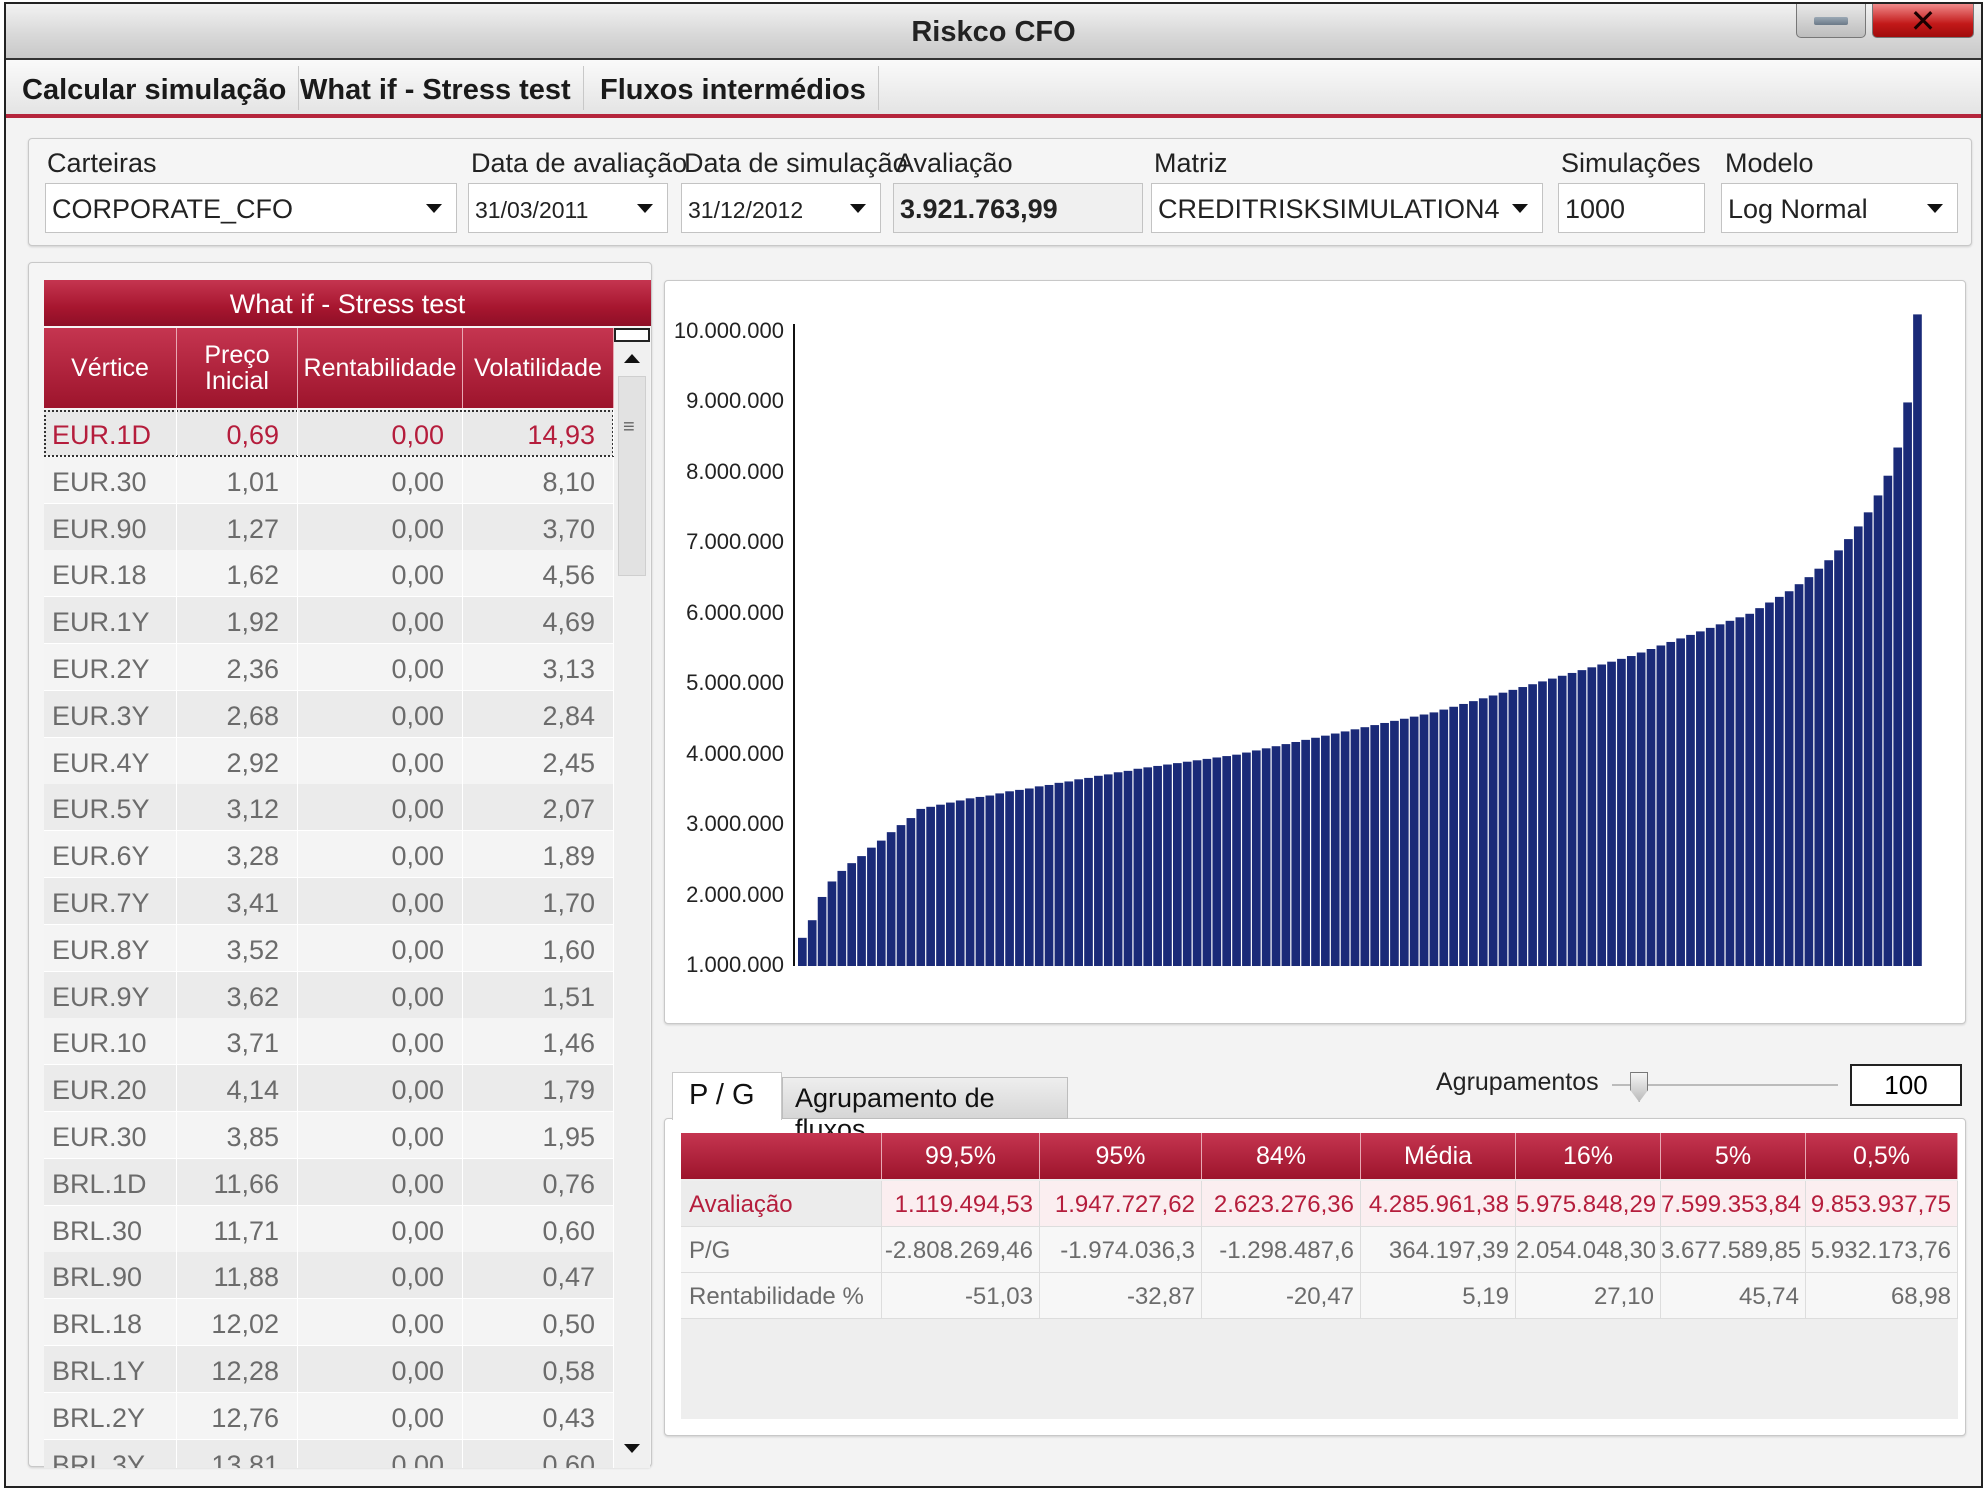 This screenshot has height=1492, width=1987. What do you see at coordinates (1831, 21) in the screenshot?
I see `minimize-button` at bounding box center [1831, 21].